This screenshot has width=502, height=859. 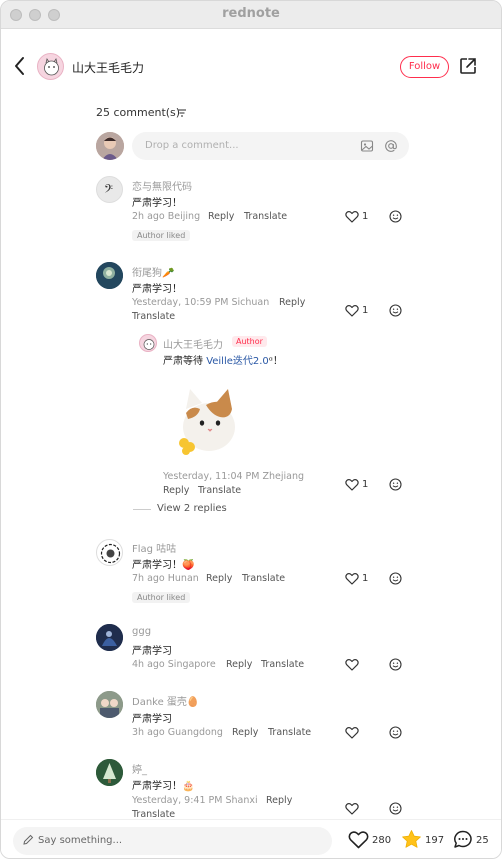 What do you see at coordinates (163, 786) in the screenshot?
I see `comment-text: 严肃学习！🎂` at bounding box center [163, 786].